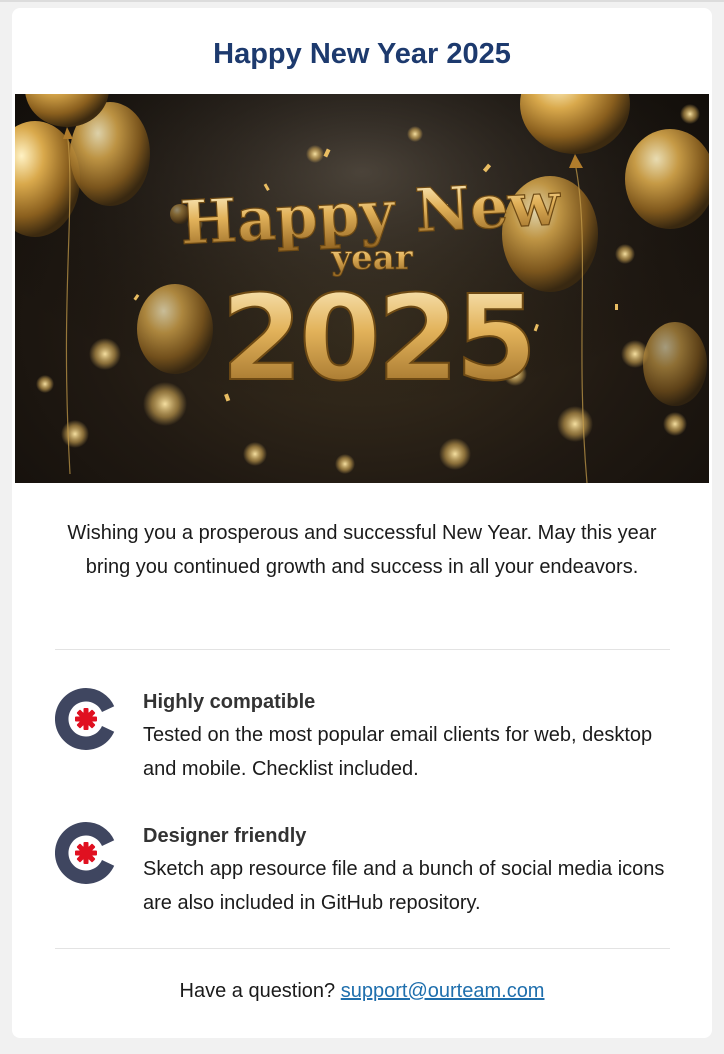  What do you see at coordinates (225, 836) in the screenshot?
I see `feature-title: Designer friendly` at bounding box center [225, 836].